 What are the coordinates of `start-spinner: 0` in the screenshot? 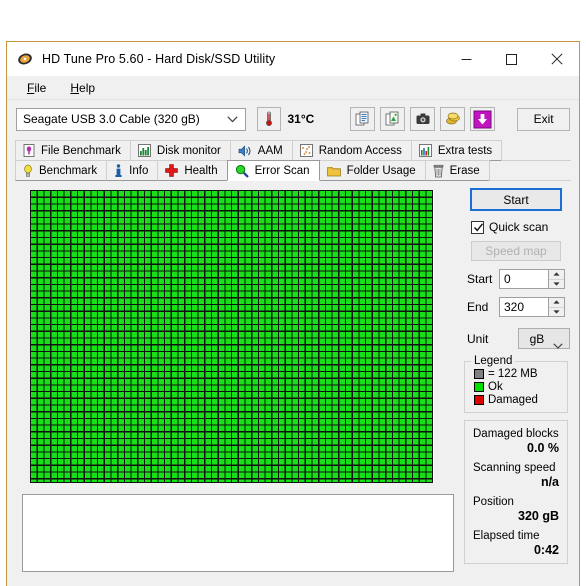 It's located at (532, 279).